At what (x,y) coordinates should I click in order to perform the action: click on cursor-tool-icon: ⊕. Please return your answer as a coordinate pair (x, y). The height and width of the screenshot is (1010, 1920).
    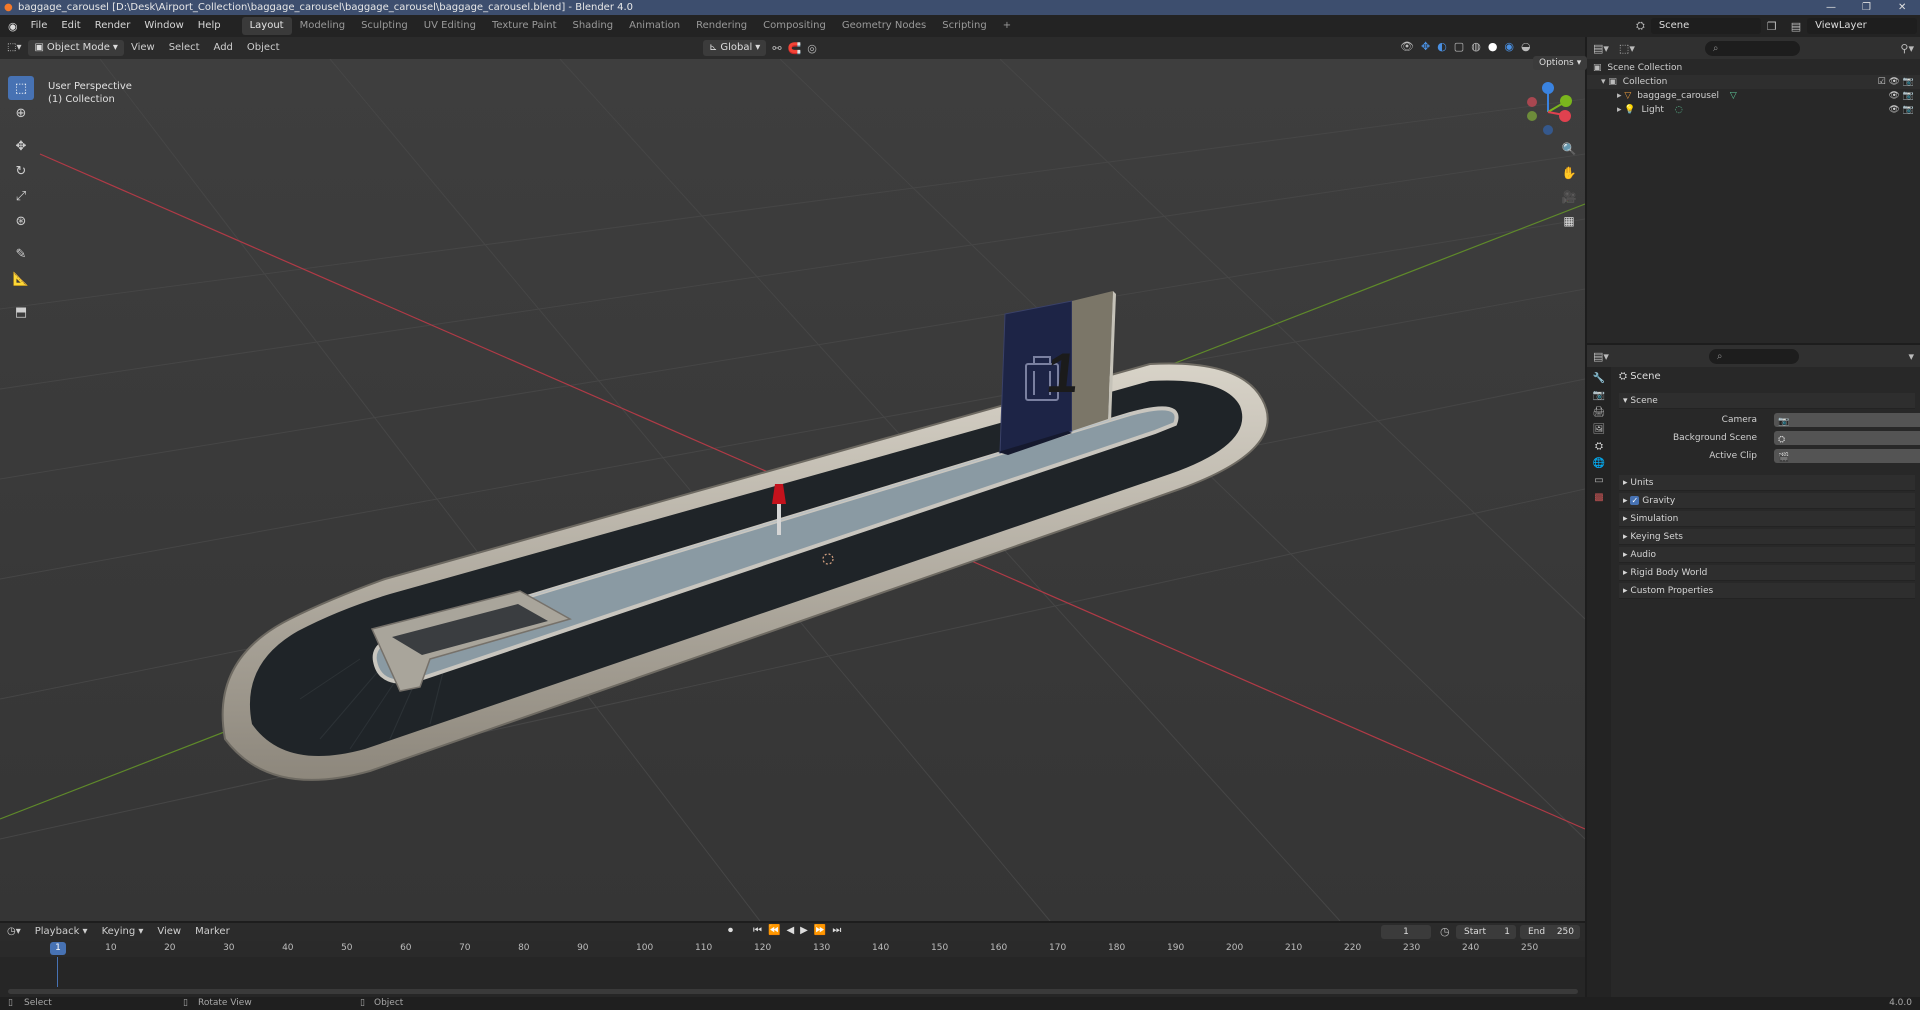
    Looking at the image, I should click on (21, 113).